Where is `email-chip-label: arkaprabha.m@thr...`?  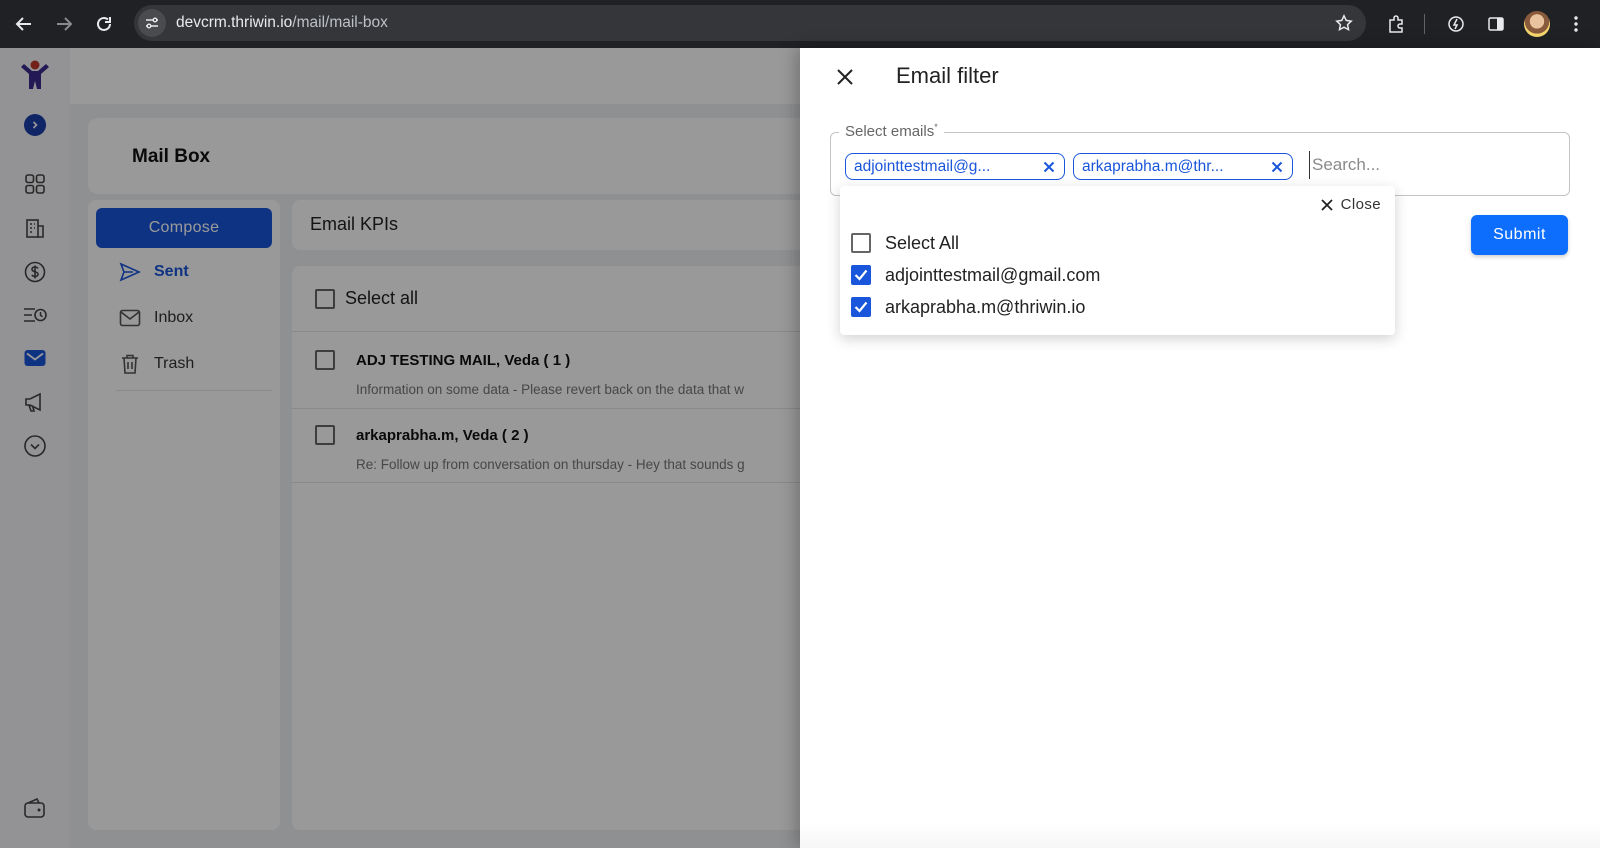 email-chip-label: arkaprabha.m@thr... is located at coordinates (1153, 166).